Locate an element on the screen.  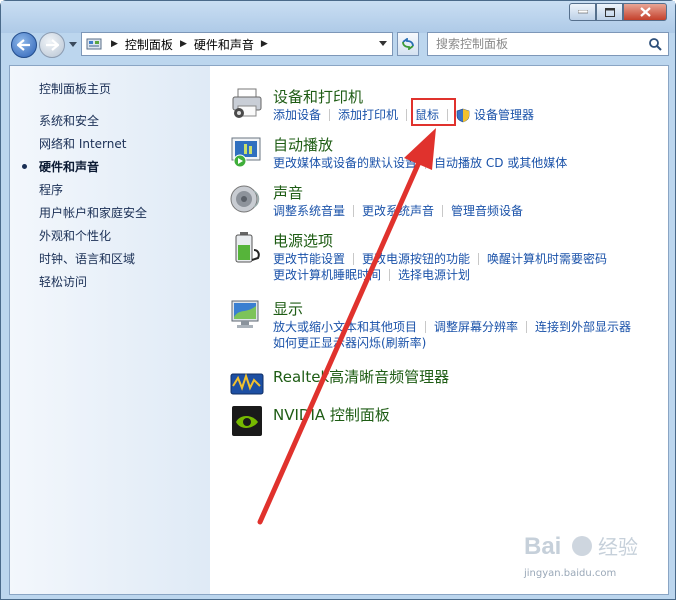
sidebar-item-label: 时钟、语言和区域 is located at coordinates (87, 259).